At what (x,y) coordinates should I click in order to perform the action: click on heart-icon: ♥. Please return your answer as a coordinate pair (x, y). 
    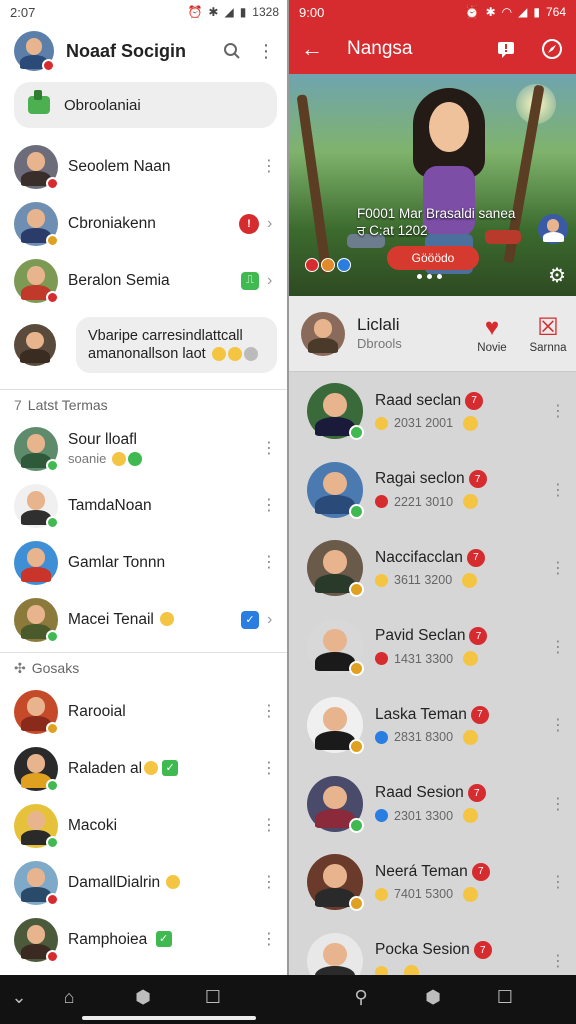
    Looking at the image, I should click on (492, 327).